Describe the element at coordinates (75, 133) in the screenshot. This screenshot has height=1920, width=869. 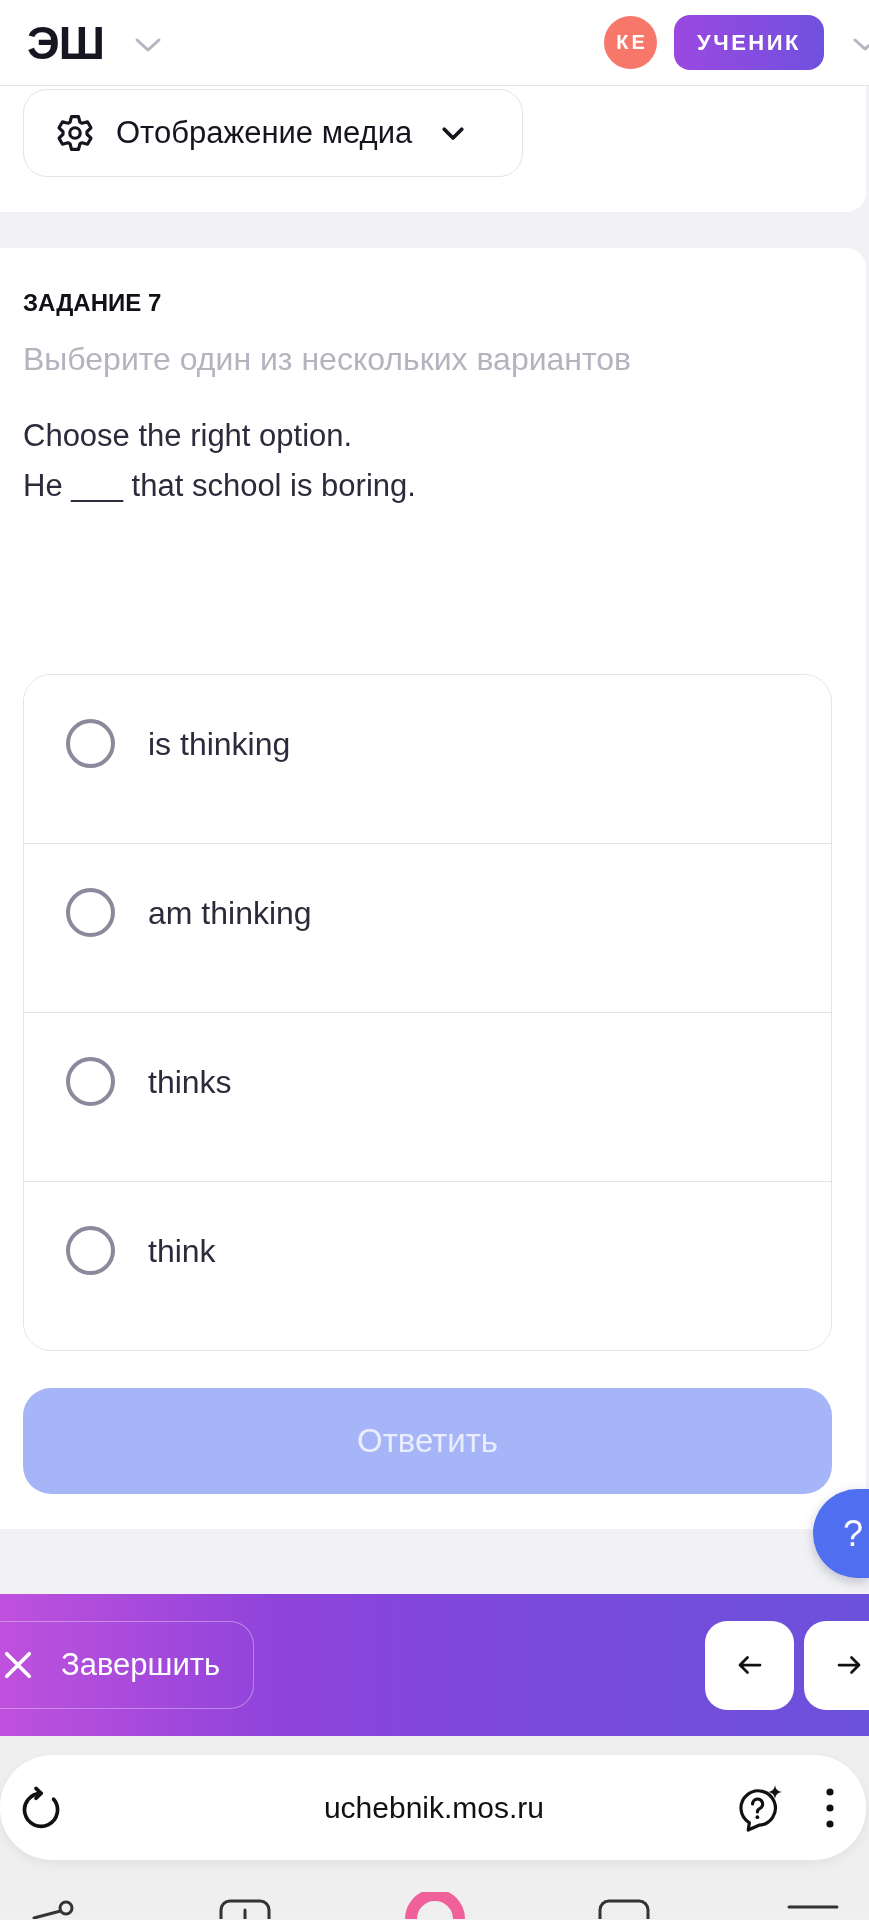
I see `gear-icon` at that location.